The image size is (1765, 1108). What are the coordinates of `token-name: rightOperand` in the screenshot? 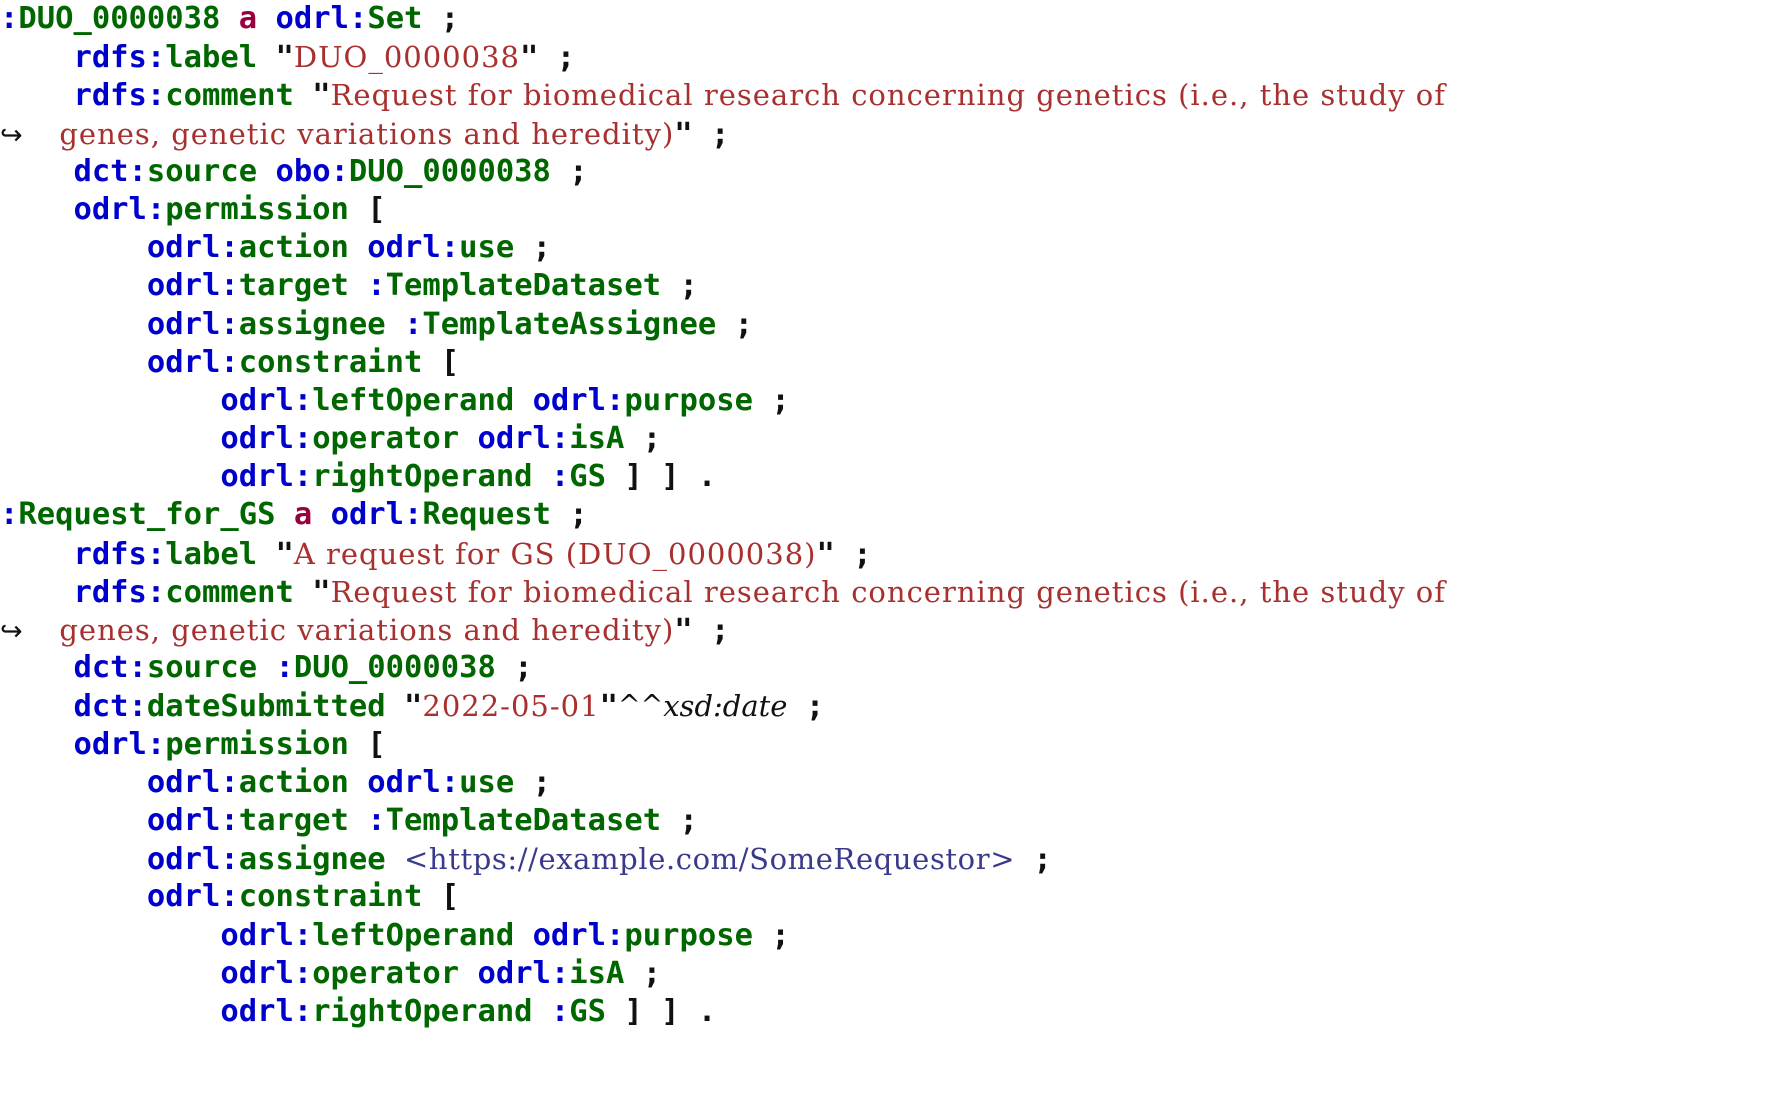 It's located at (422, 477).